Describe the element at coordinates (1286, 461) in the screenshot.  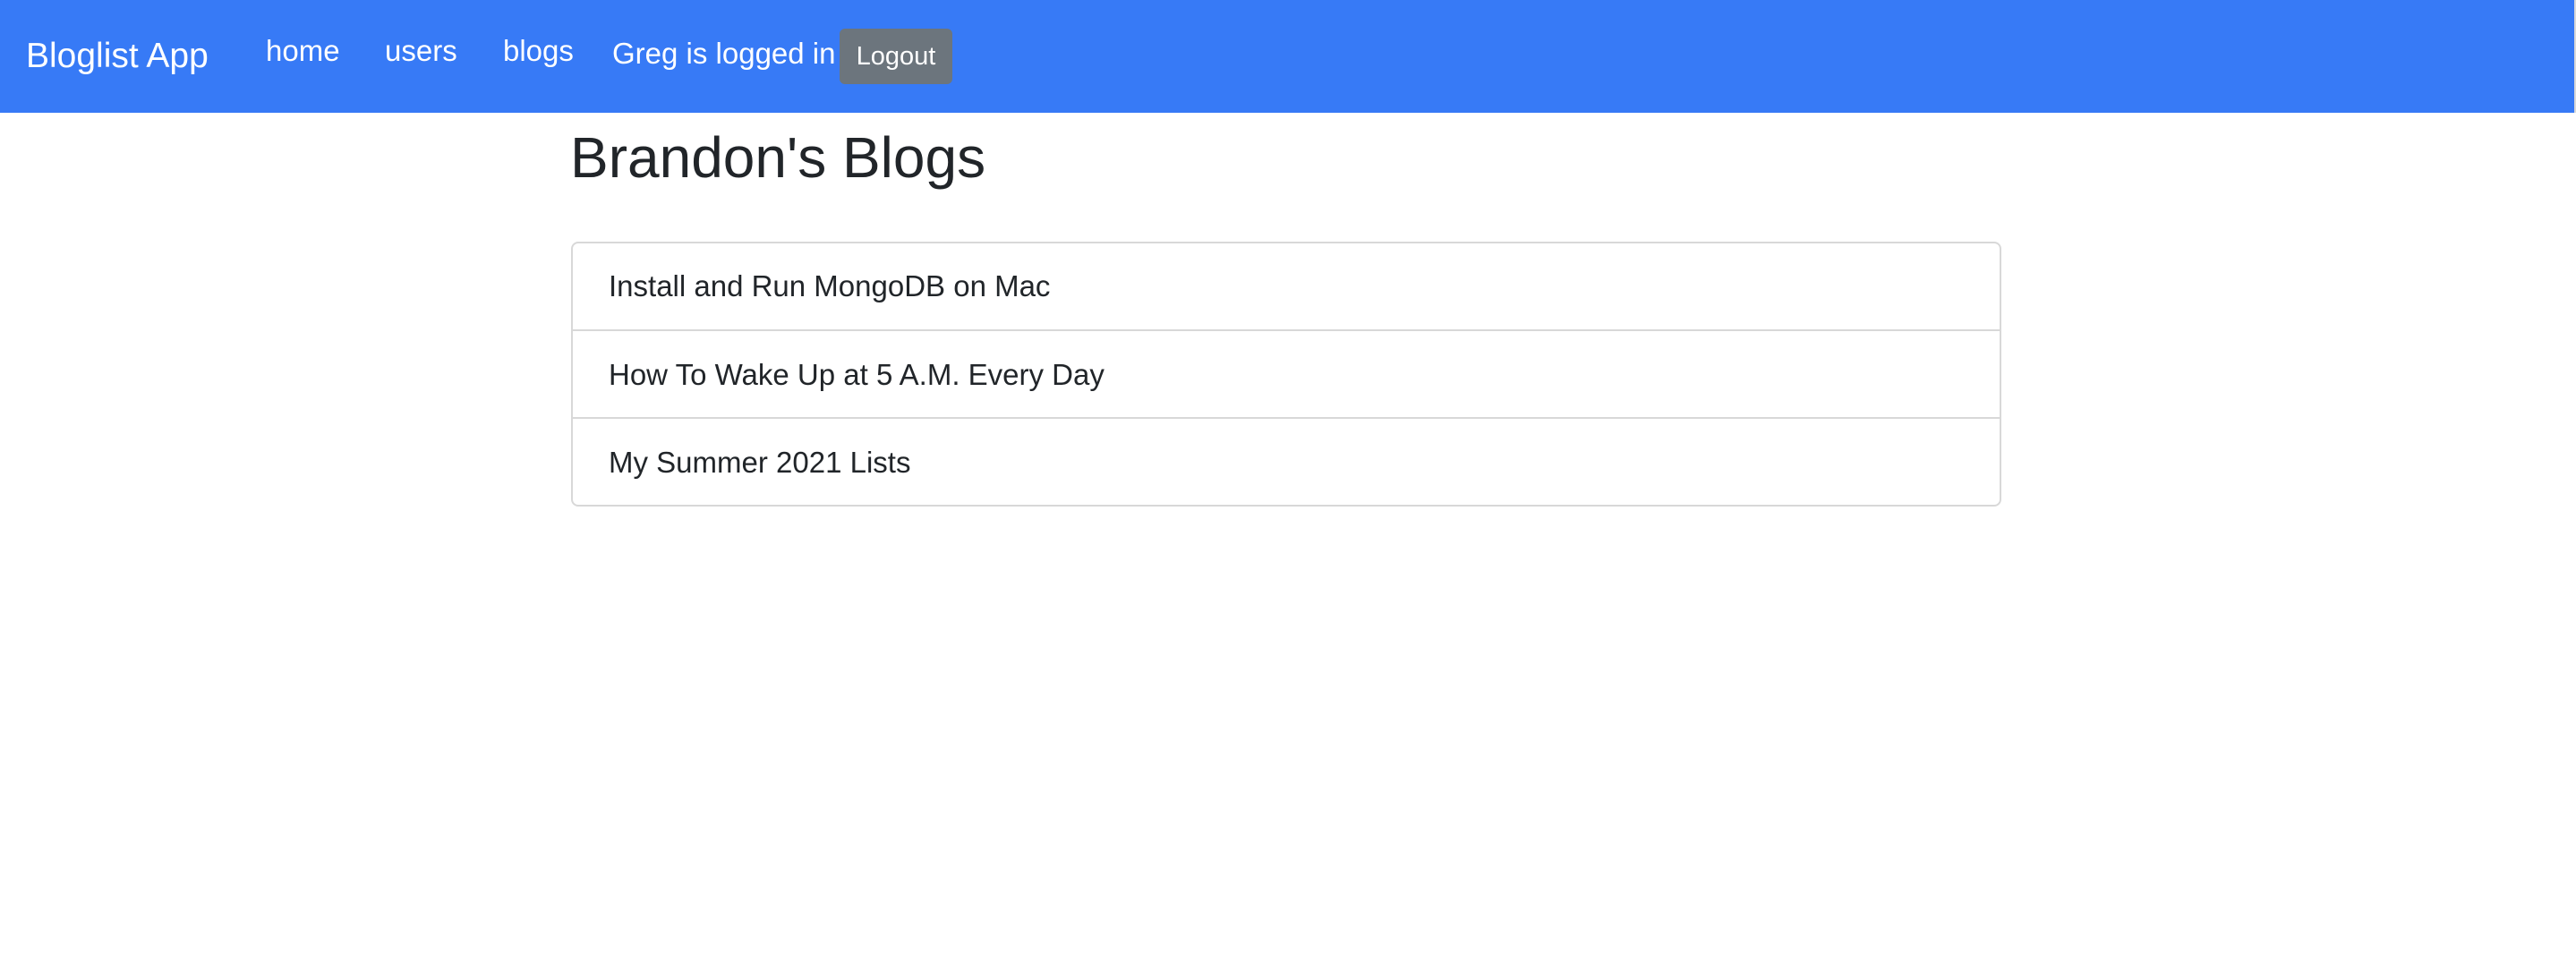
I see `blog-list-item: My Summer 2021 Lists` at that location.